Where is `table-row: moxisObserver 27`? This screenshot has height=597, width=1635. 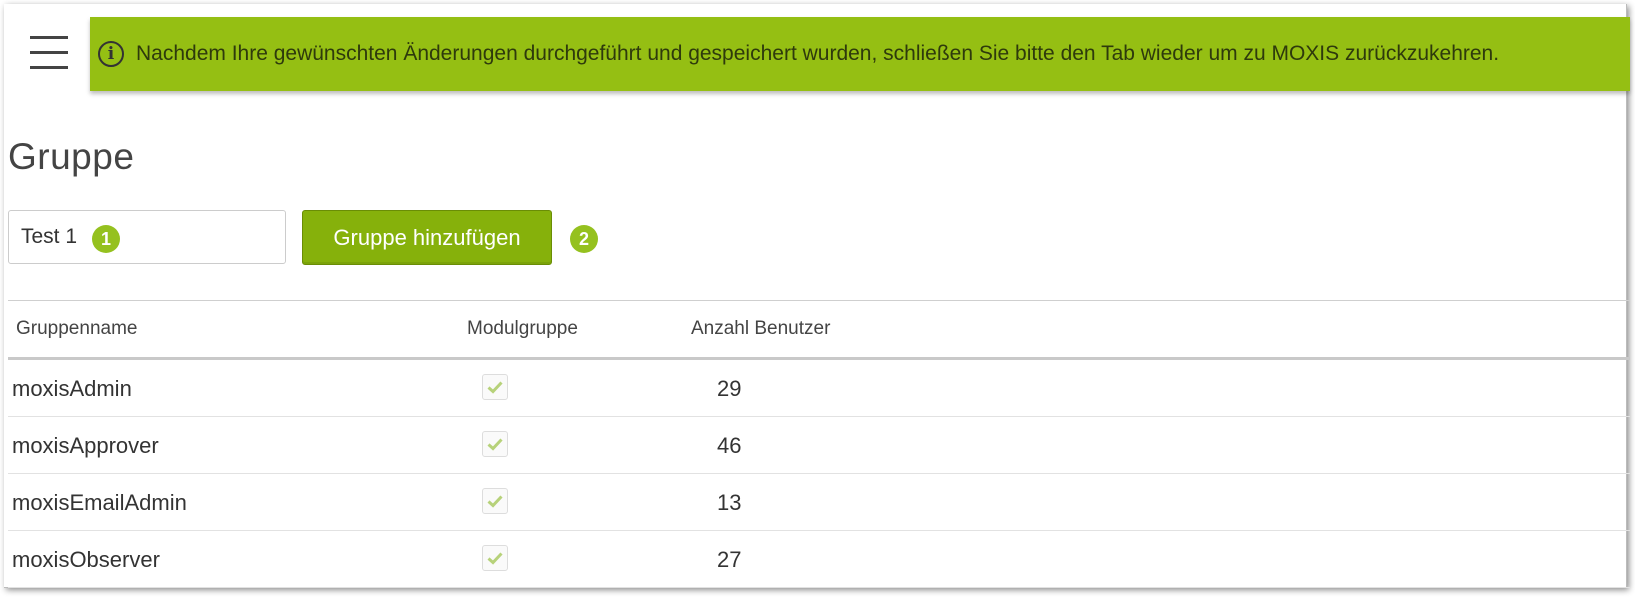 table-row: moxisObserver 27 is located at coordinates (819, 559).